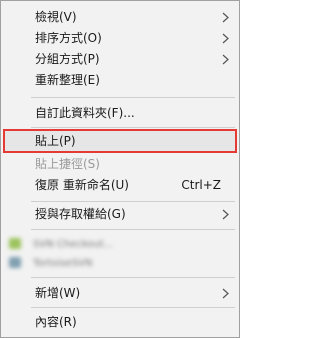 The image size is (320, 338). Describe the element at coordinates (63, 263) in the screenshot. I see `blurred-menu-item-label: TortoiseSVN` at that location.